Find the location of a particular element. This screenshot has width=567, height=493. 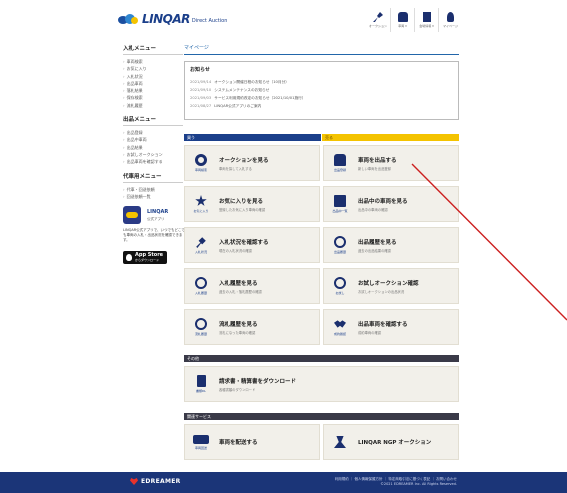

handshake-icon is located at coordinates (340, 324).